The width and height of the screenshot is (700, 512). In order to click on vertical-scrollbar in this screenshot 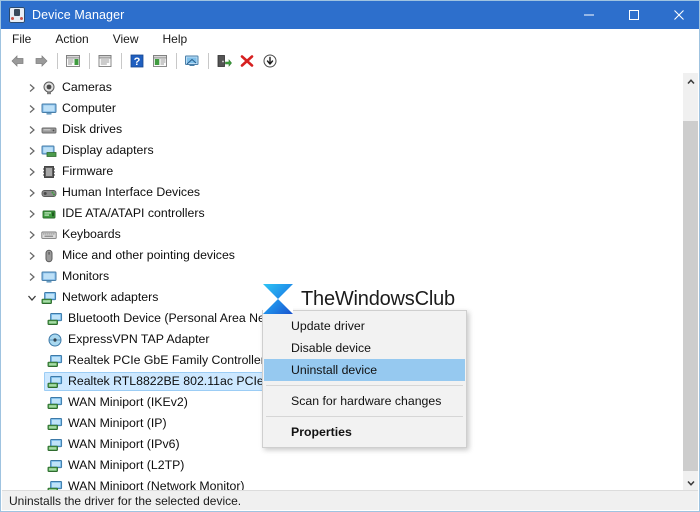, I will do `click(690, 282)`.